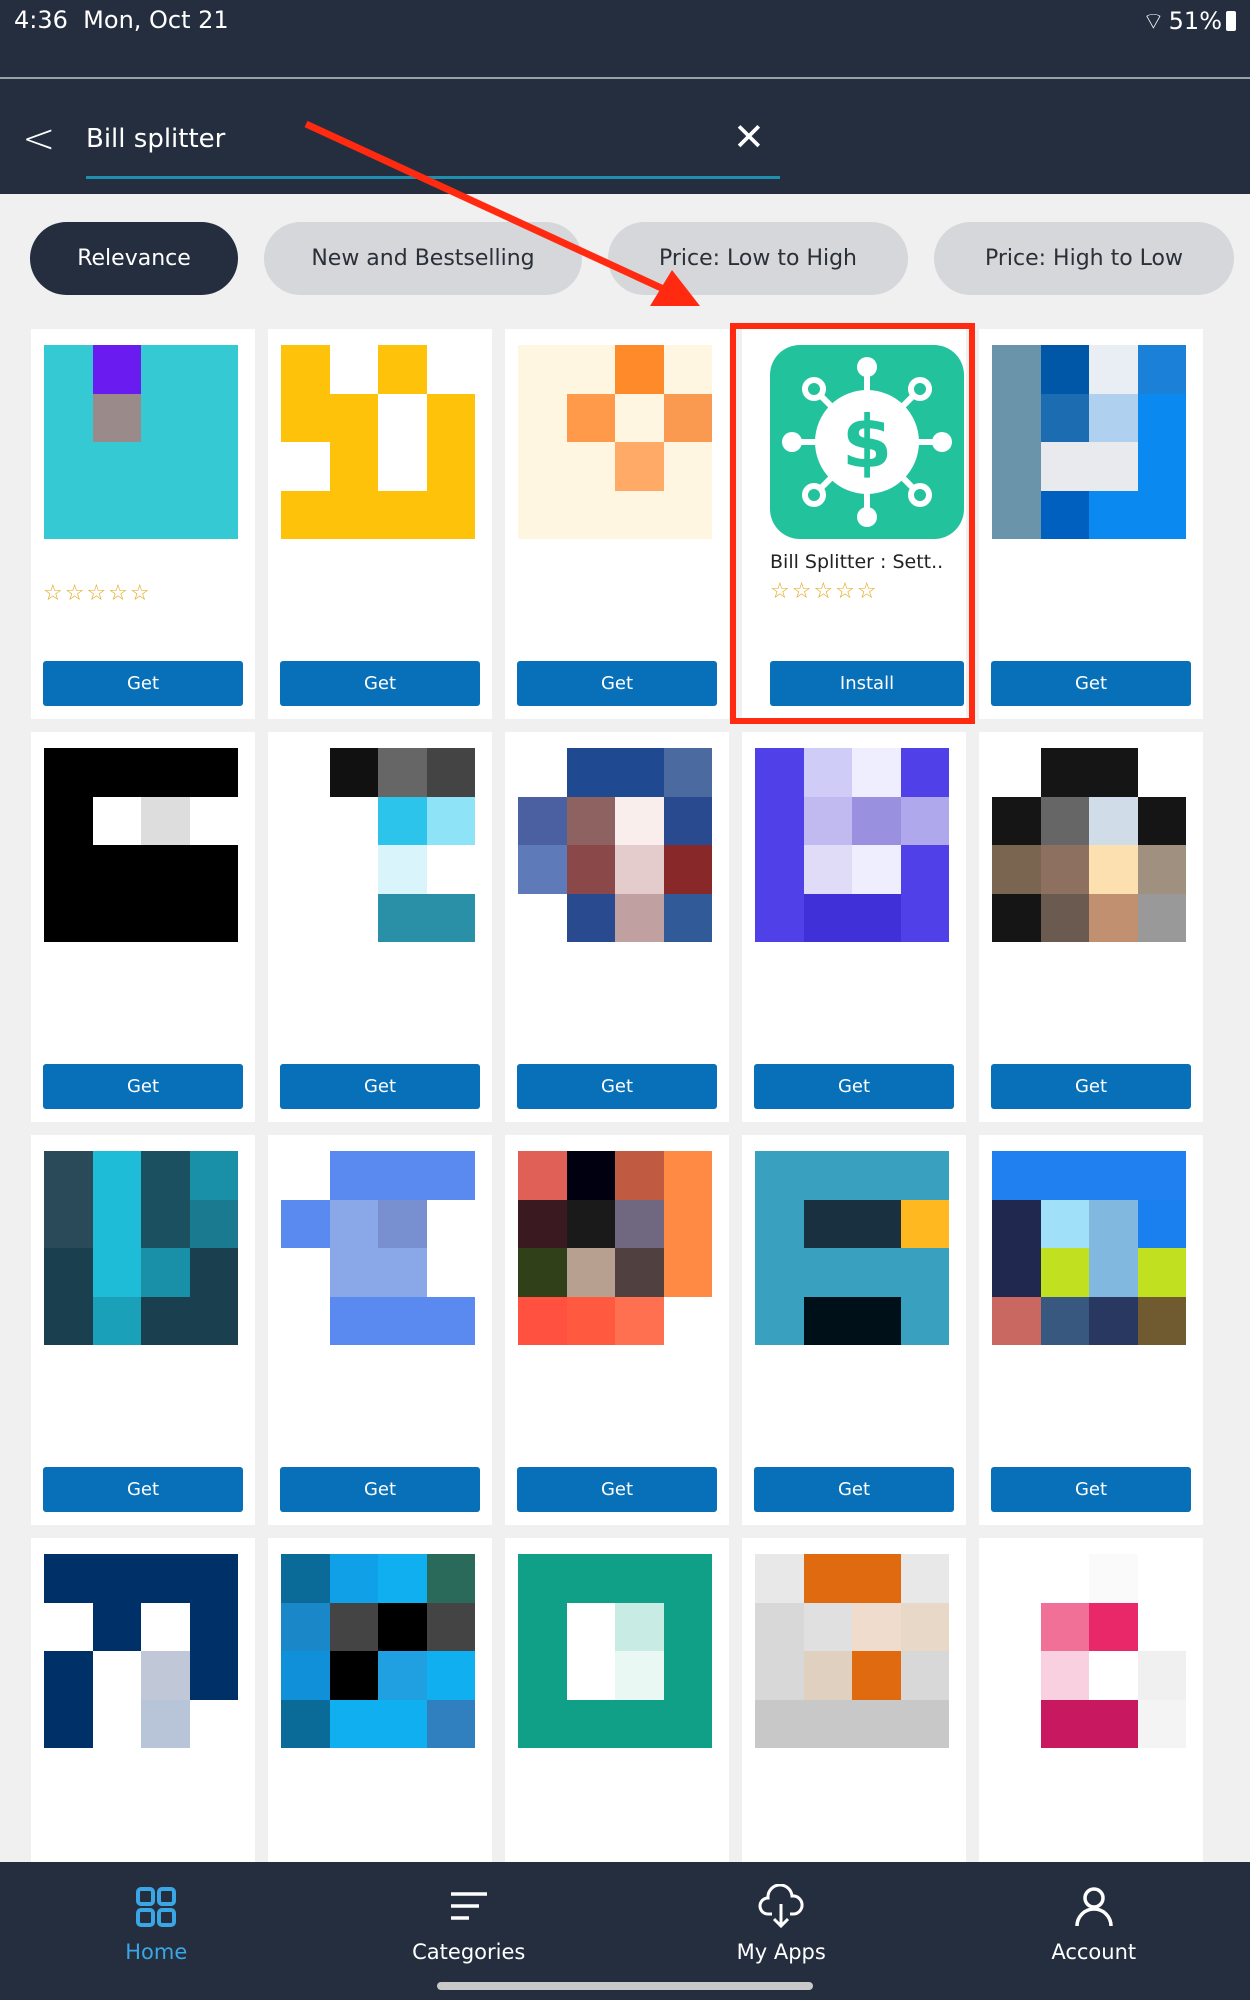 This screenshot has height=2000, width=1250. What do you see at coordinates (625, 1986) in the screenshot?
I see `home-indicator` at bounding box center [625, 1986].